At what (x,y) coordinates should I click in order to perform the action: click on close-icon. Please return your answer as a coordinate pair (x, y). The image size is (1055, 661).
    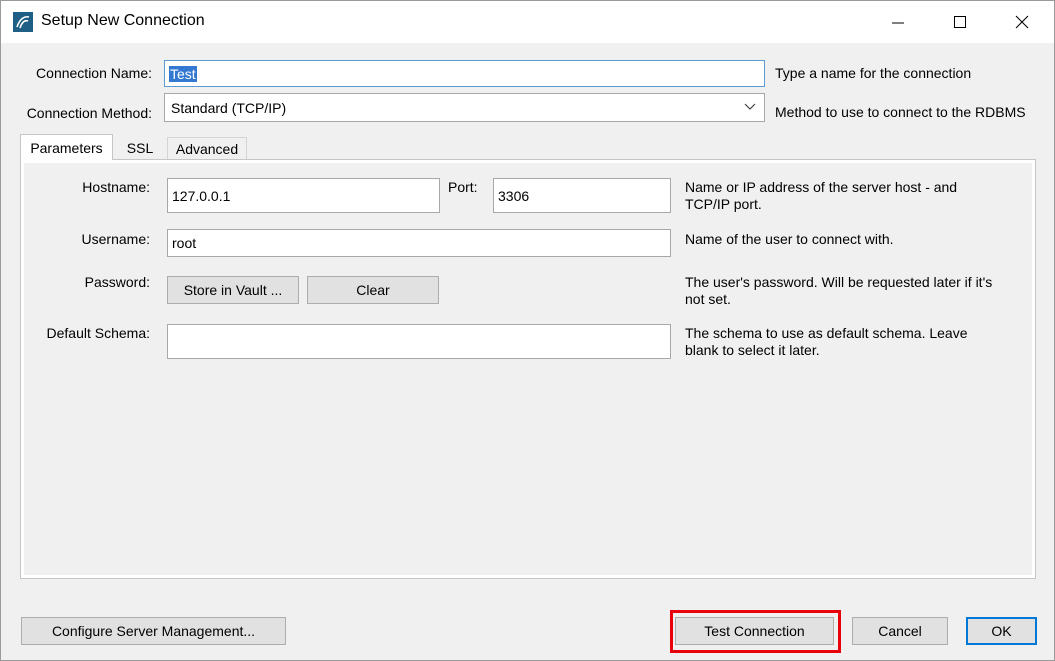
    Looking at the image, I should click on (1022, 22).